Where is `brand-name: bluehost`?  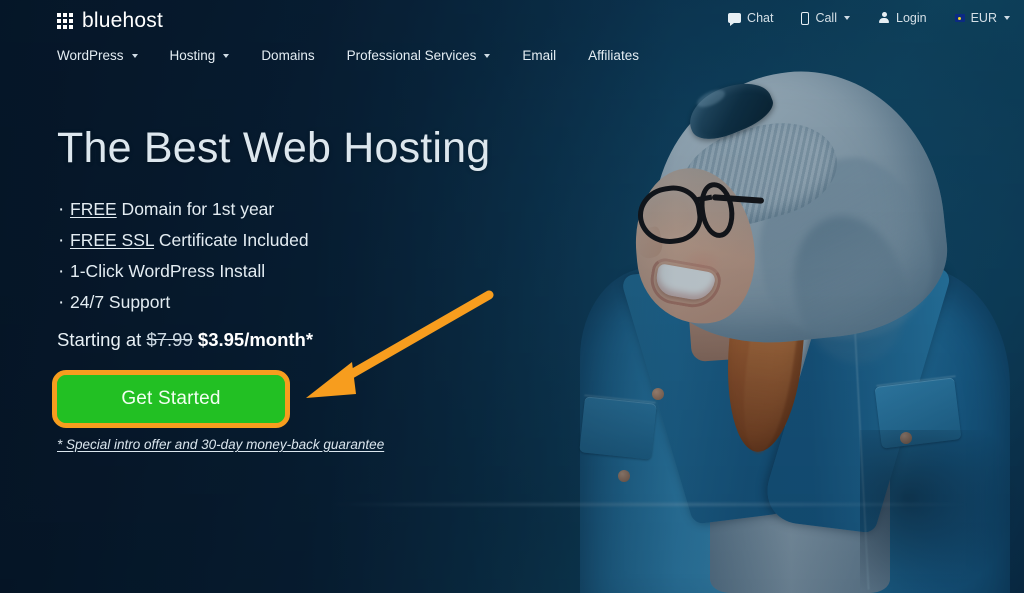
brand-name: bluehost is located at coordinates (122, 20).